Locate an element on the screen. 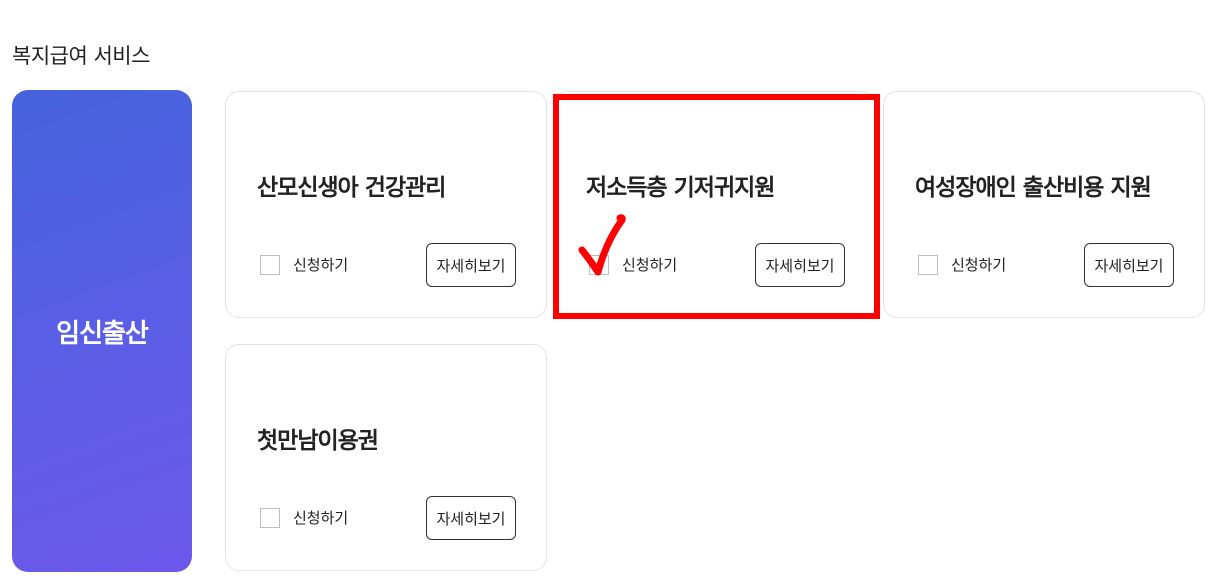 This screenshot has height=577, width=1220. section-title: 복지급여 서비스 is located at coordinates (81, 56).